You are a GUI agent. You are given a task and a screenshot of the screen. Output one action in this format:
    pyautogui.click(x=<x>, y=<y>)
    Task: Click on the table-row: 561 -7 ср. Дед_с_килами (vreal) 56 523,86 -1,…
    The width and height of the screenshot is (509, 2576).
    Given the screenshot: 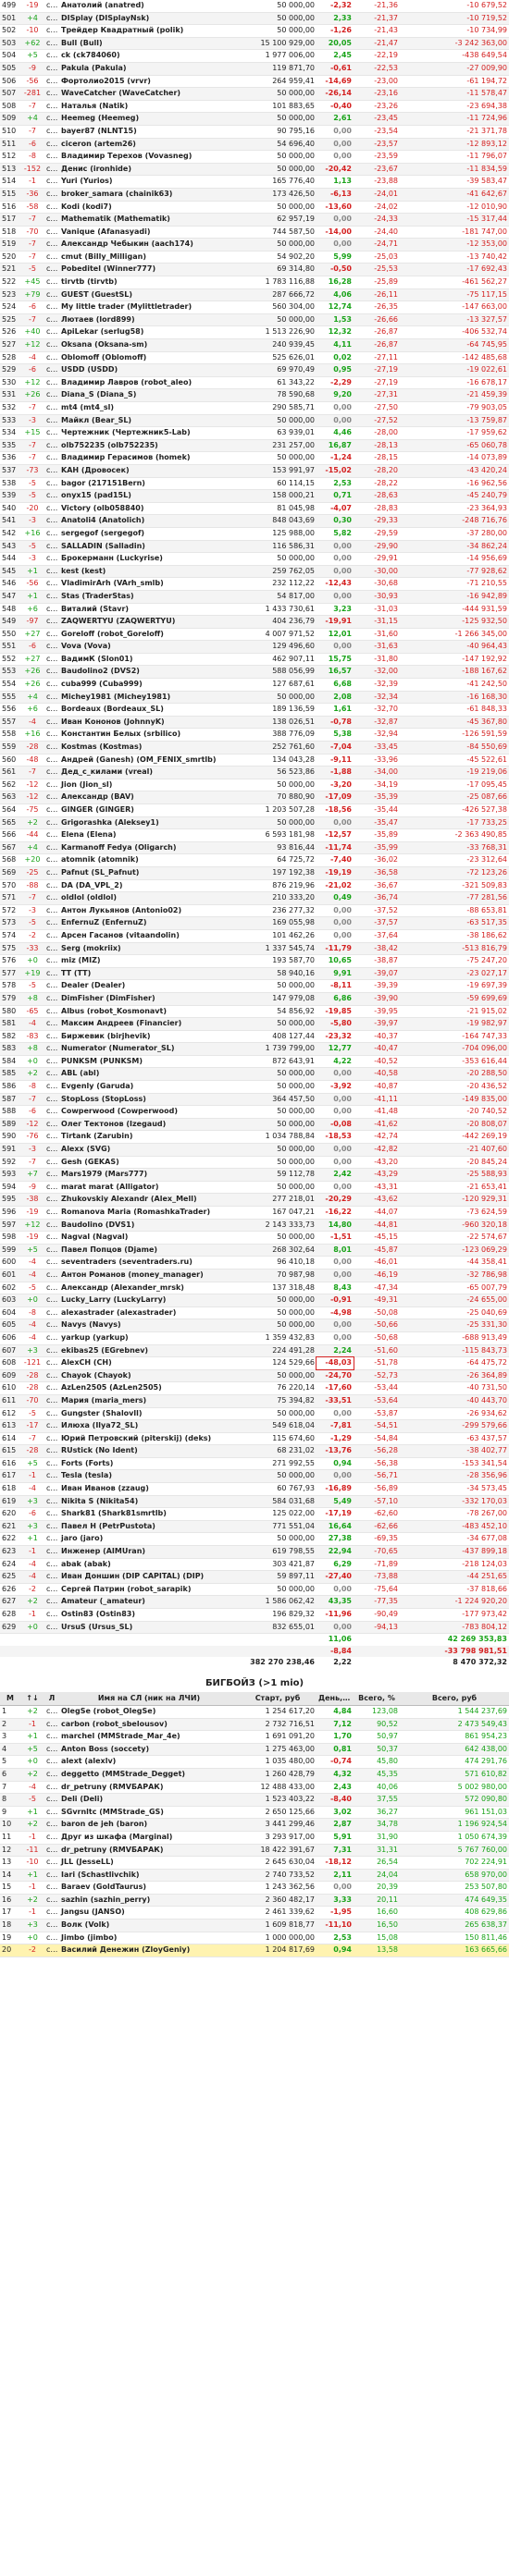 What is the action you would take?
    pyautogui.click(x=254, y=772)
    